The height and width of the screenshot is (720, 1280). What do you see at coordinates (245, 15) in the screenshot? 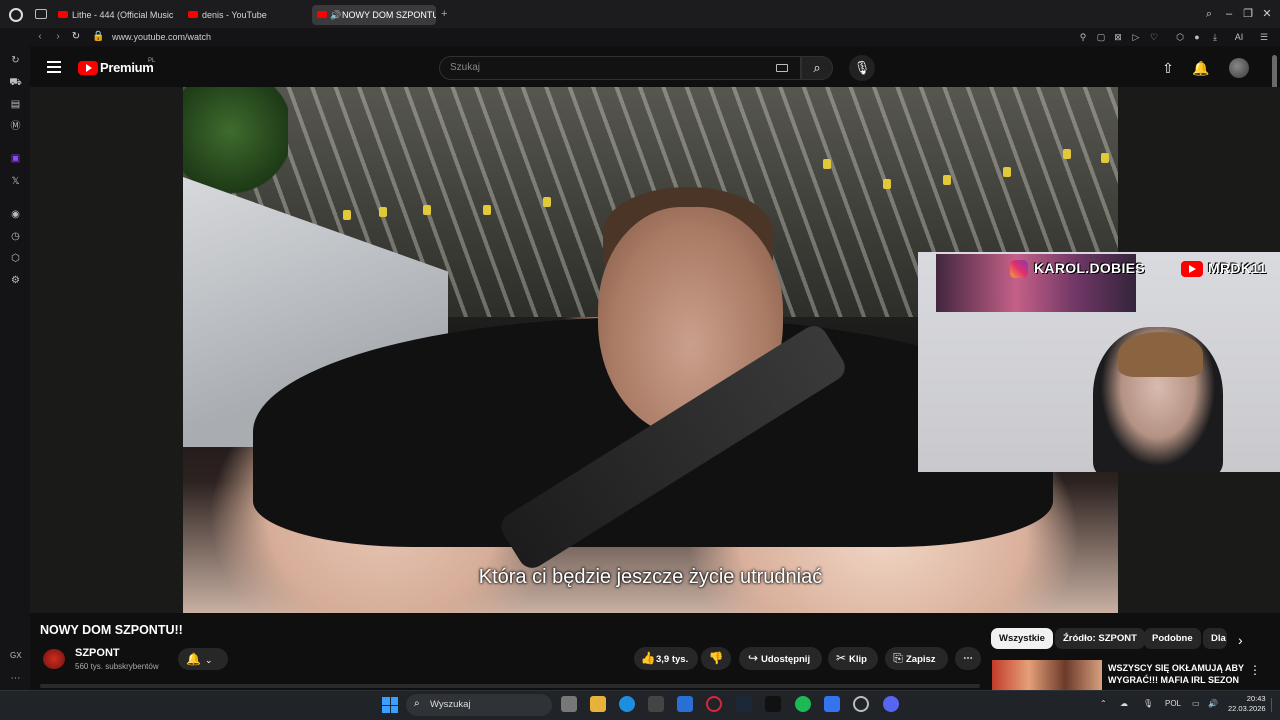
I see `tab-denis: denis - YouTube` at bounding box center [245, 15].